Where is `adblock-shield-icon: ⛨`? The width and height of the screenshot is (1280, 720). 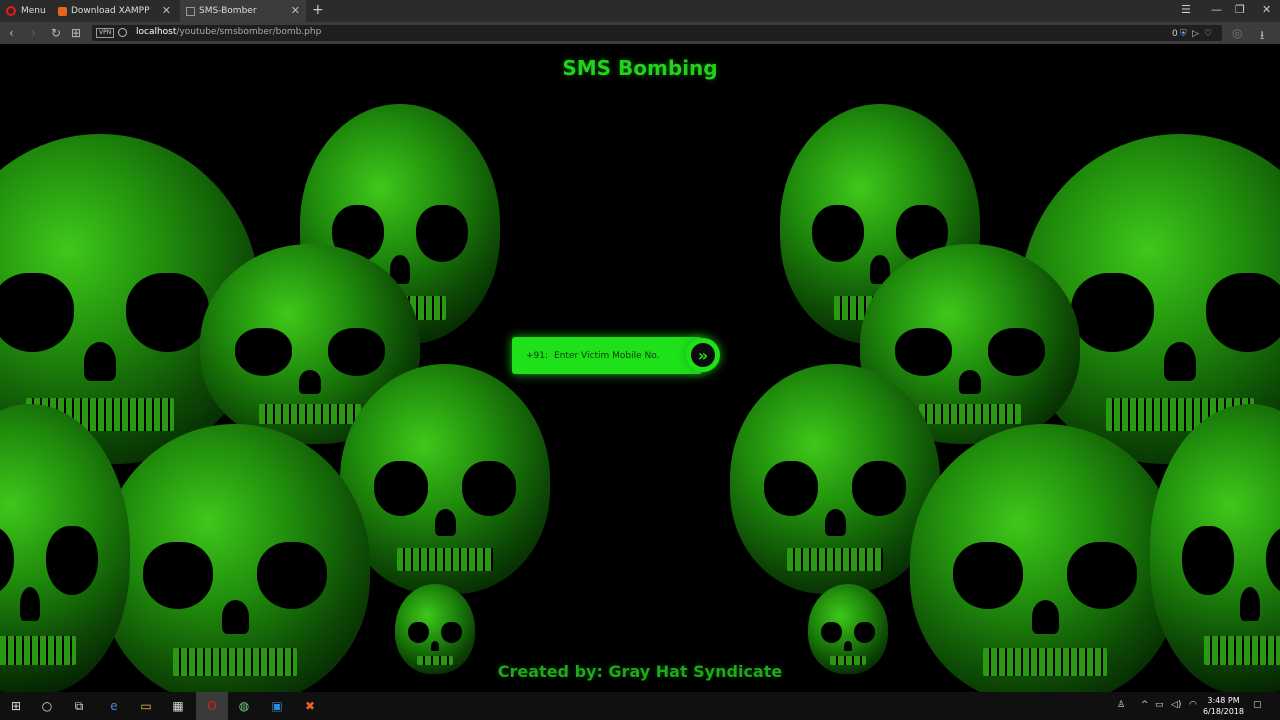
adblock-shield-icon: ⛨ is located at coordinates (1183, 34).